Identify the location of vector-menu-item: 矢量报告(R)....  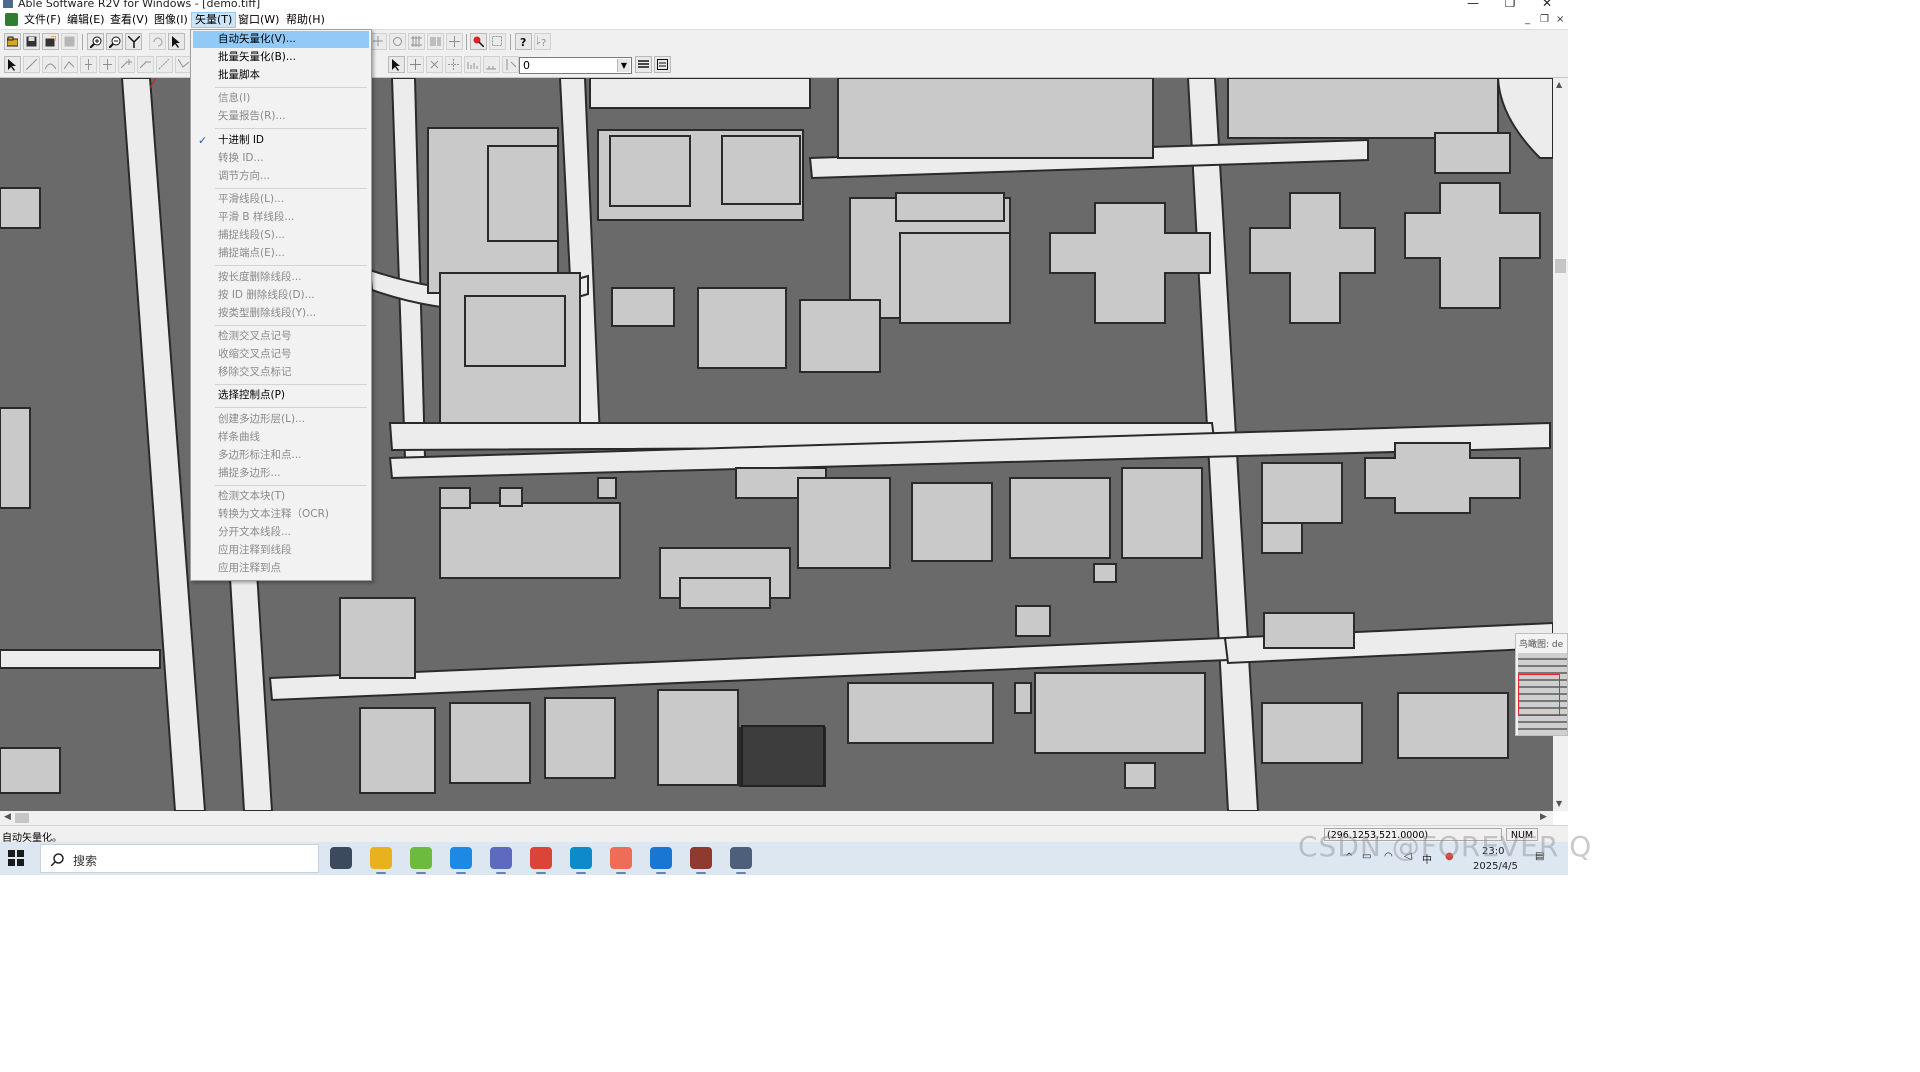
(281, 116).